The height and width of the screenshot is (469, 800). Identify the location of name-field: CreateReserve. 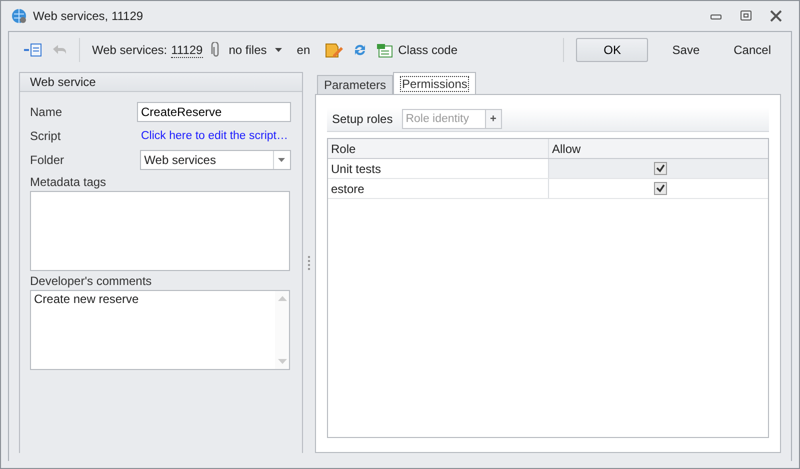
(214, 112).